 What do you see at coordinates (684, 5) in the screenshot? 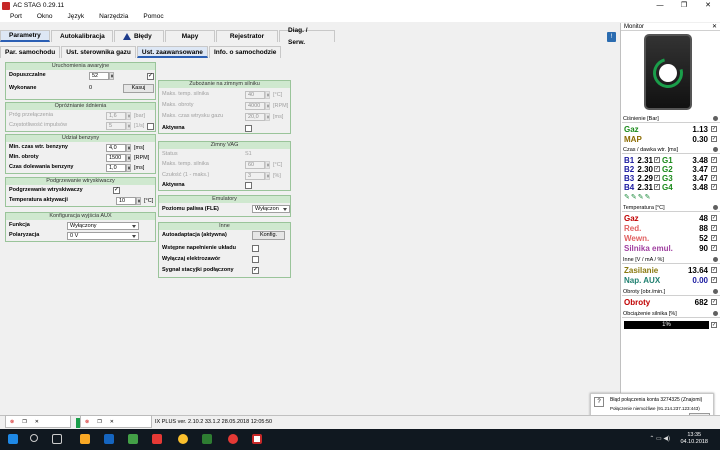
I see `restore-button: ❐` at bounding box center [684, 5].